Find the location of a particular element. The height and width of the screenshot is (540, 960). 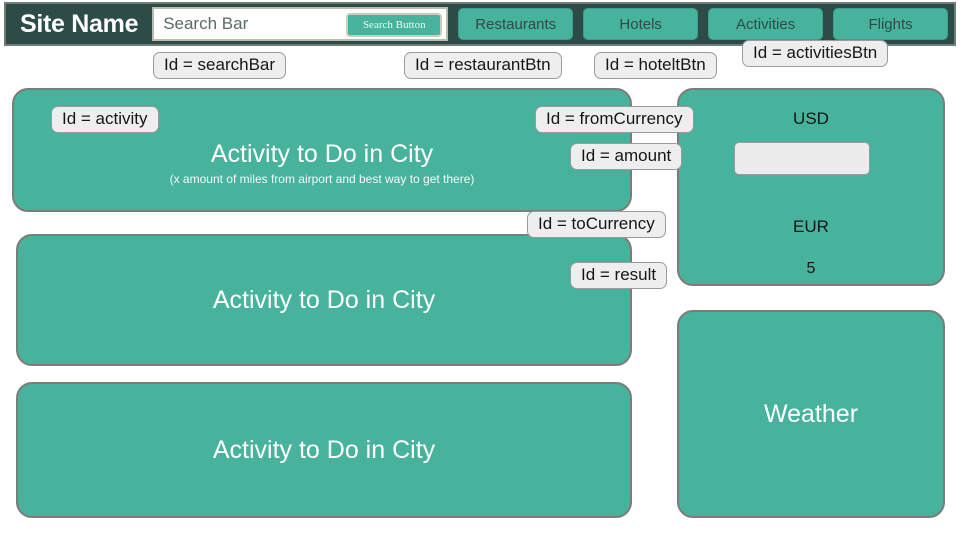

annotation-restaurant-btn: Id = restaurantBtn is located at coordinates (483, 65).